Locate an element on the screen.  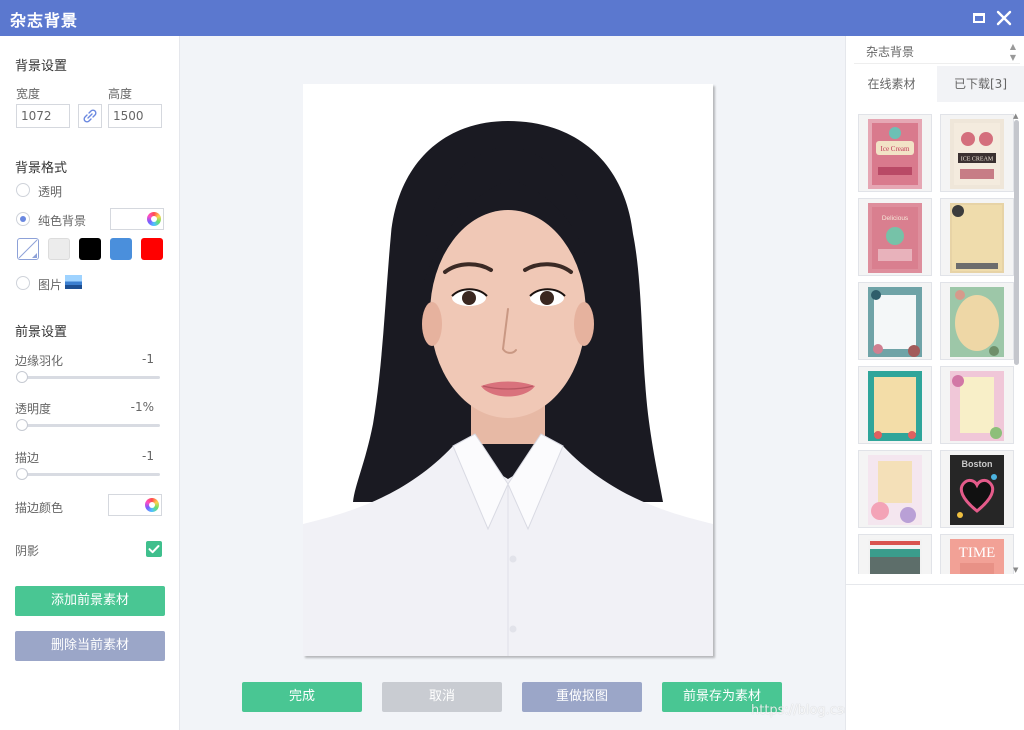
scroll-up-icon: ▲ is located at coordinates (1015, 116).